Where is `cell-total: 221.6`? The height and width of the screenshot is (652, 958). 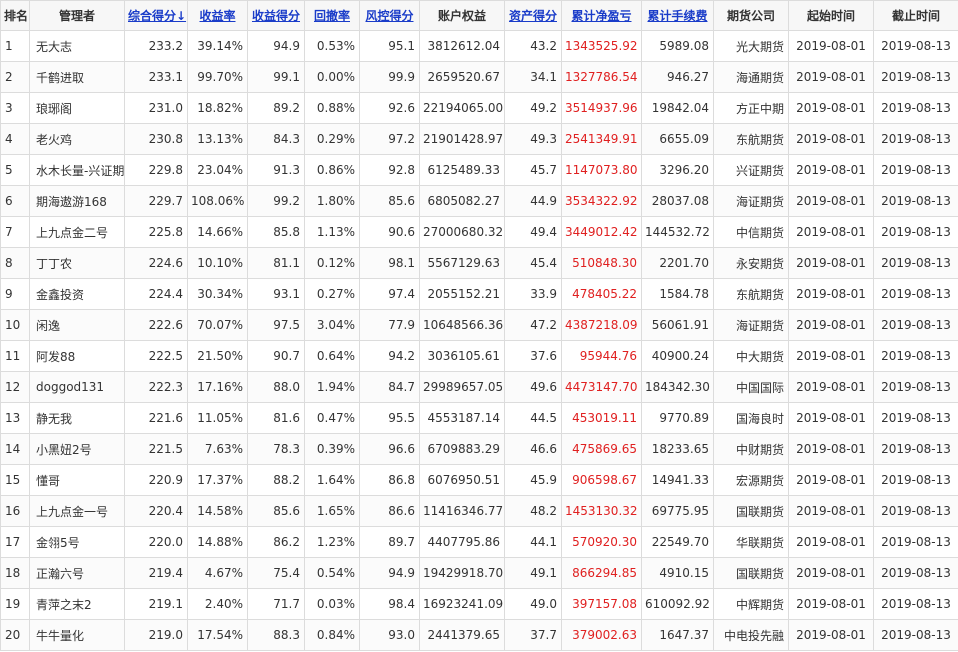 cell-total: 221.6 is located at coordinates (156, 418).